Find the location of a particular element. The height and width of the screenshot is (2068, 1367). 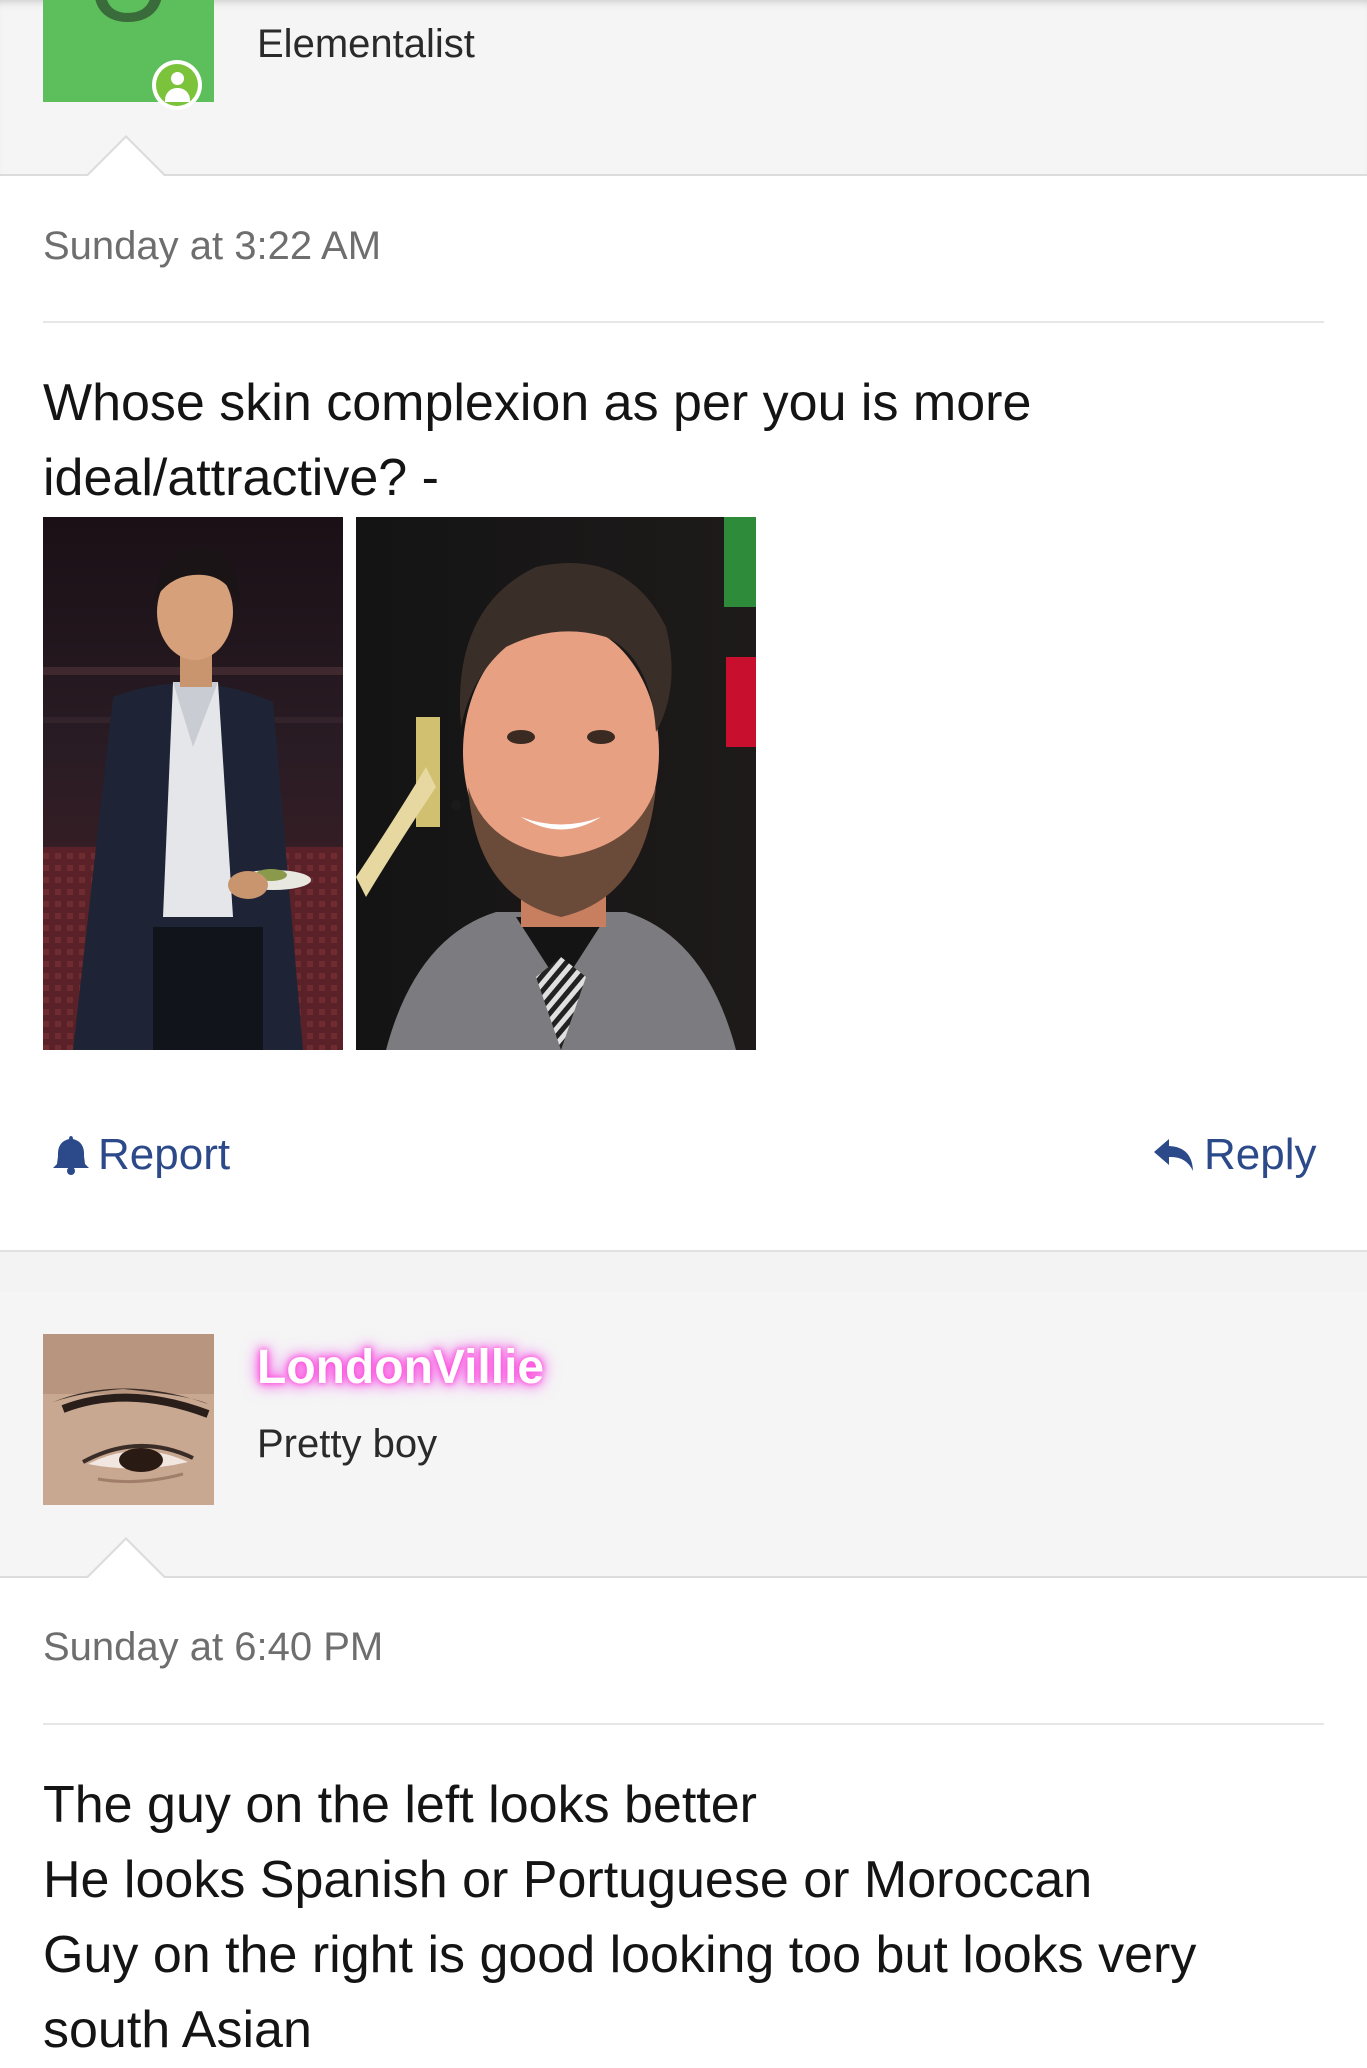

post-image-left is located at coordinates (193, 783).